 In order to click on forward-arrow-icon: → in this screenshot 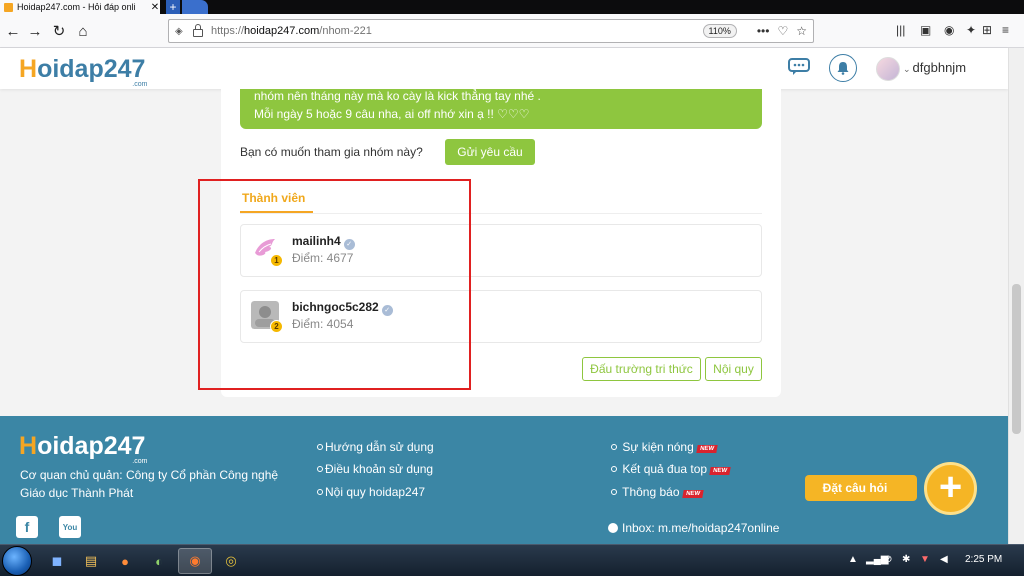, I will do `click(35, 31)`.